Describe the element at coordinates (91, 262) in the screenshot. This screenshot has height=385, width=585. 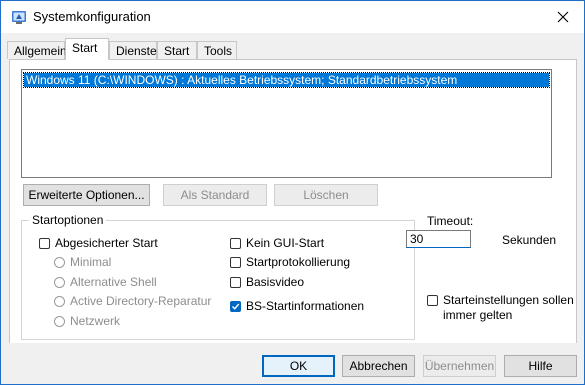
I see `radio-minimal-label: Minimal` at that location.